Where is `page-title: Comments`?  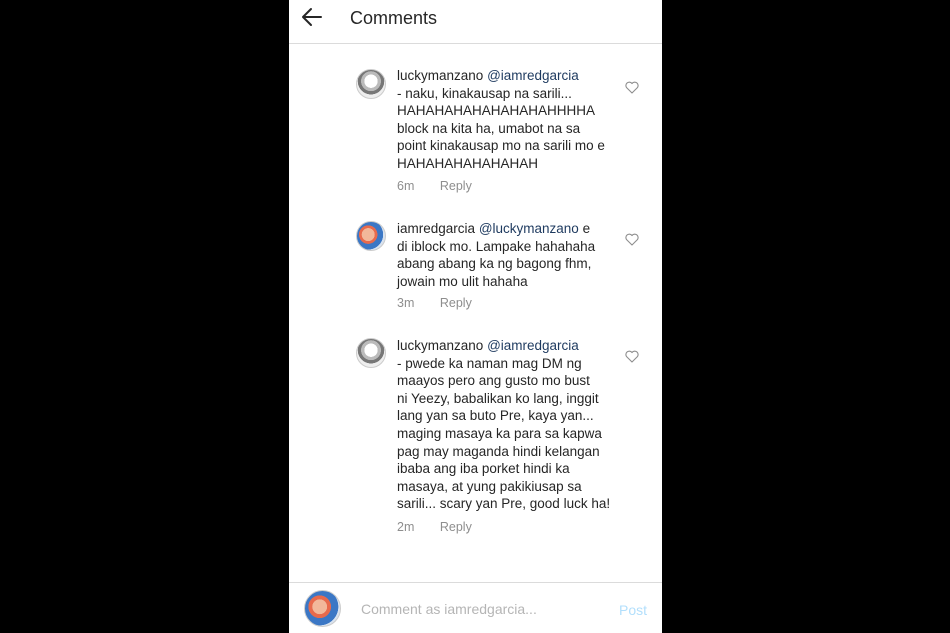
page-title: Comments is located at coordinates (394, 18).